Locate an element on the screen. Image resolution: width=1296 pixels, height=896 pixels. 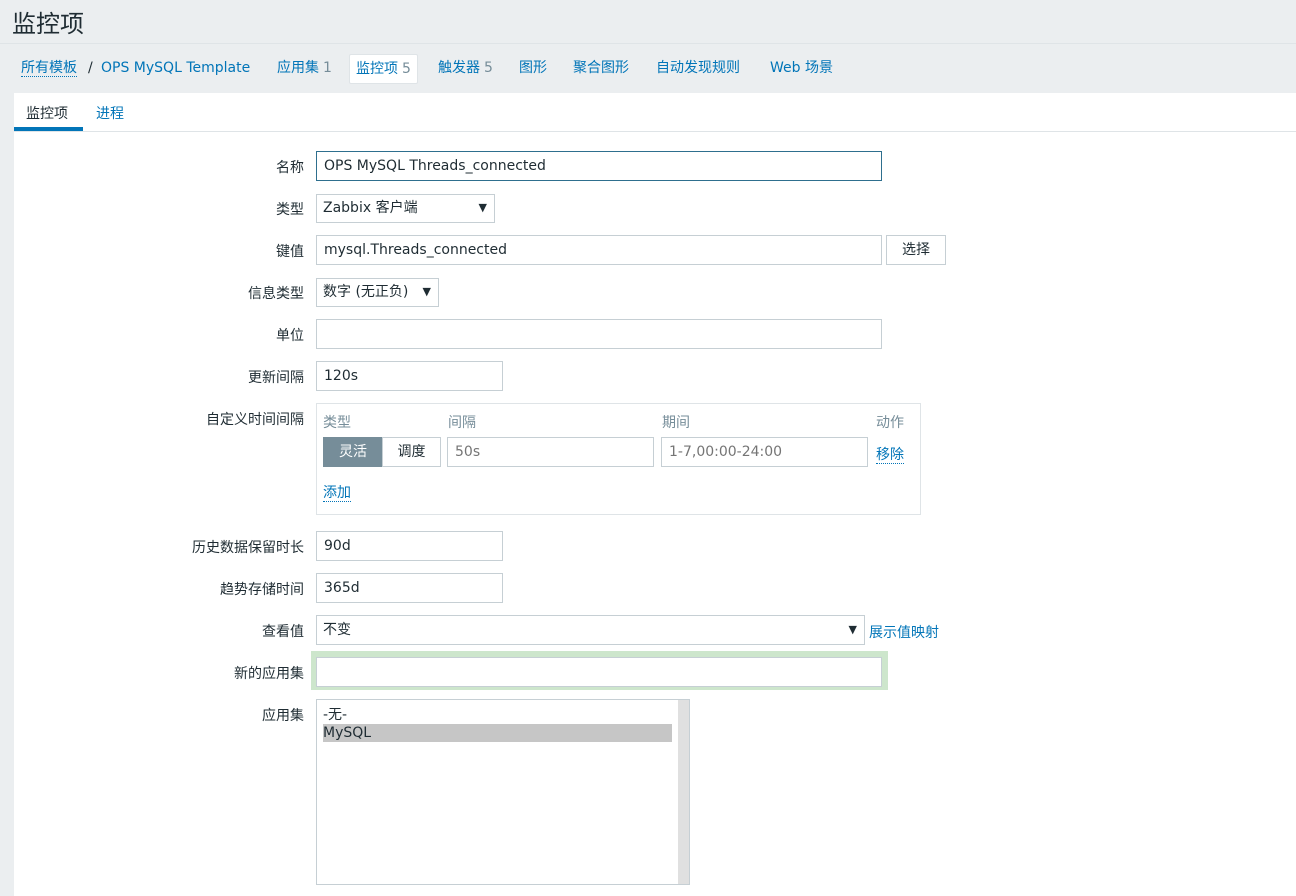
applications-label: 应用集 is located at coordinates (283, 716).